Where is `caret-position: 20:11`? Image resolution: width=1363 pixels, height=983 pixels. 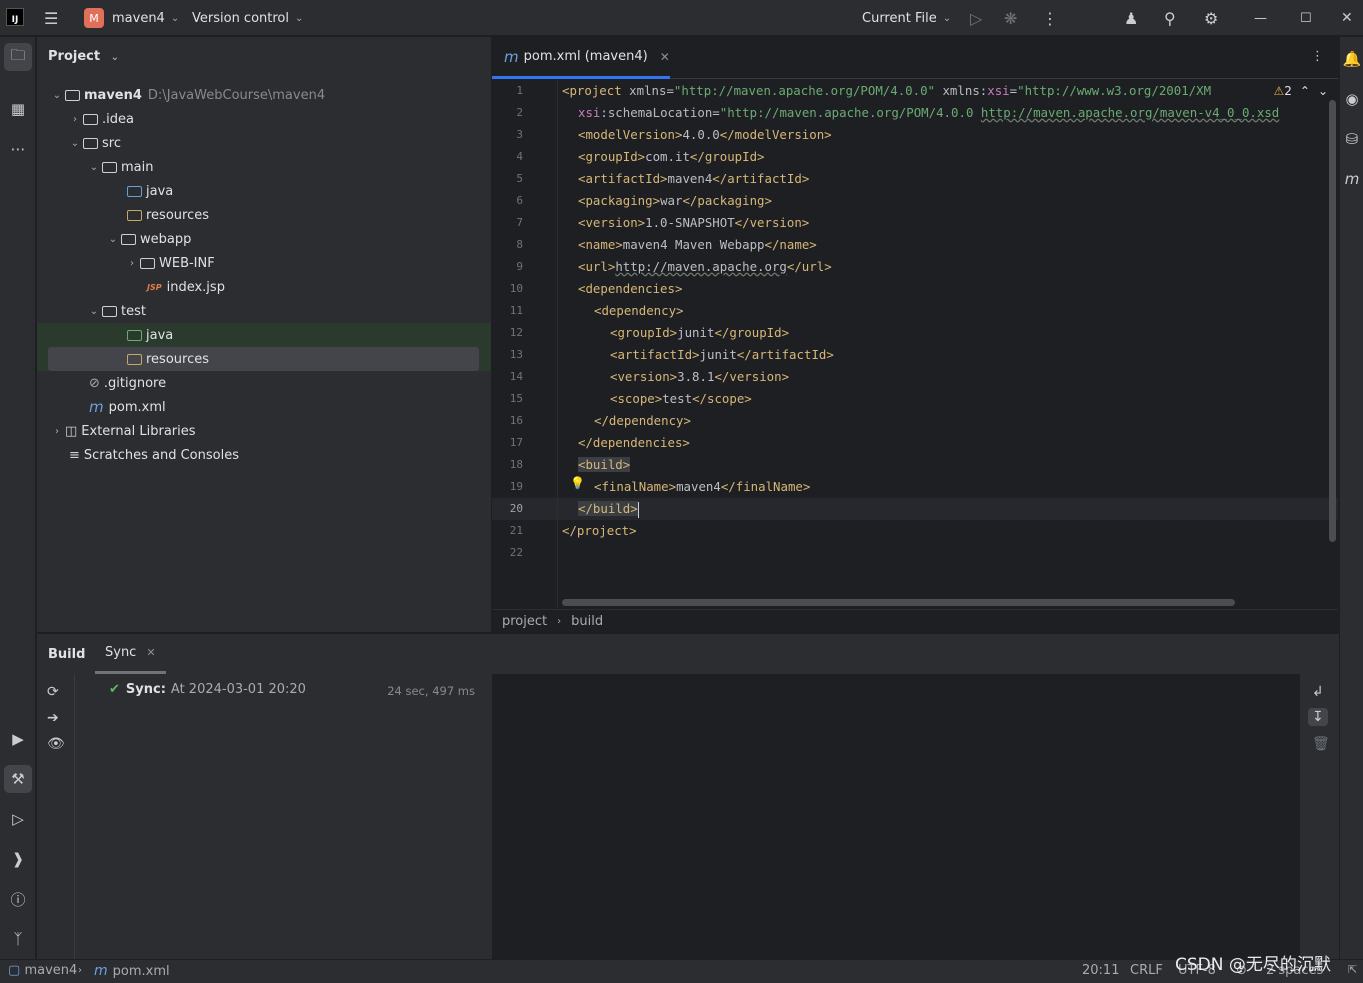
caret-position: 20:11 is located at coordinates (1100, 970).